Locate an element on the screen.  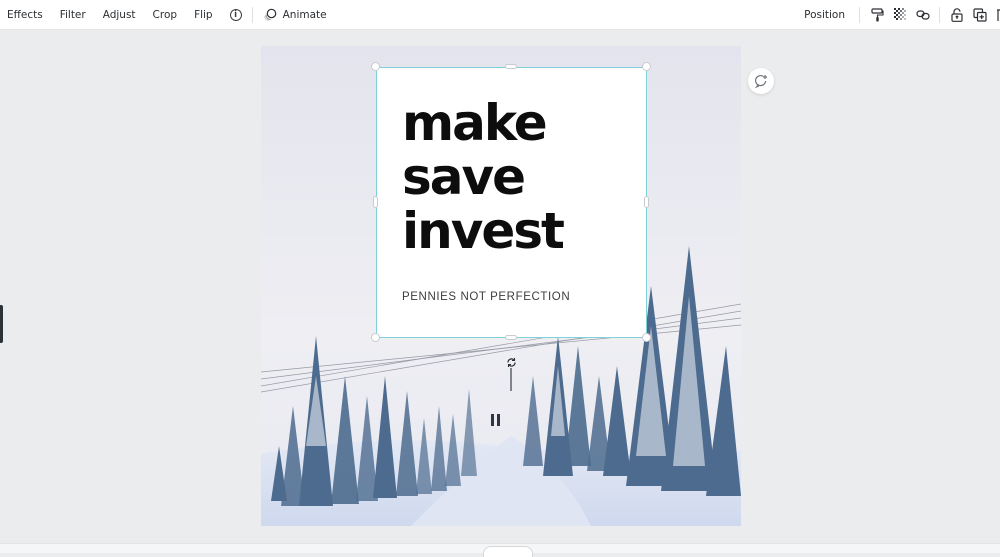
position-button: Position is located at coordinates (824, 15).